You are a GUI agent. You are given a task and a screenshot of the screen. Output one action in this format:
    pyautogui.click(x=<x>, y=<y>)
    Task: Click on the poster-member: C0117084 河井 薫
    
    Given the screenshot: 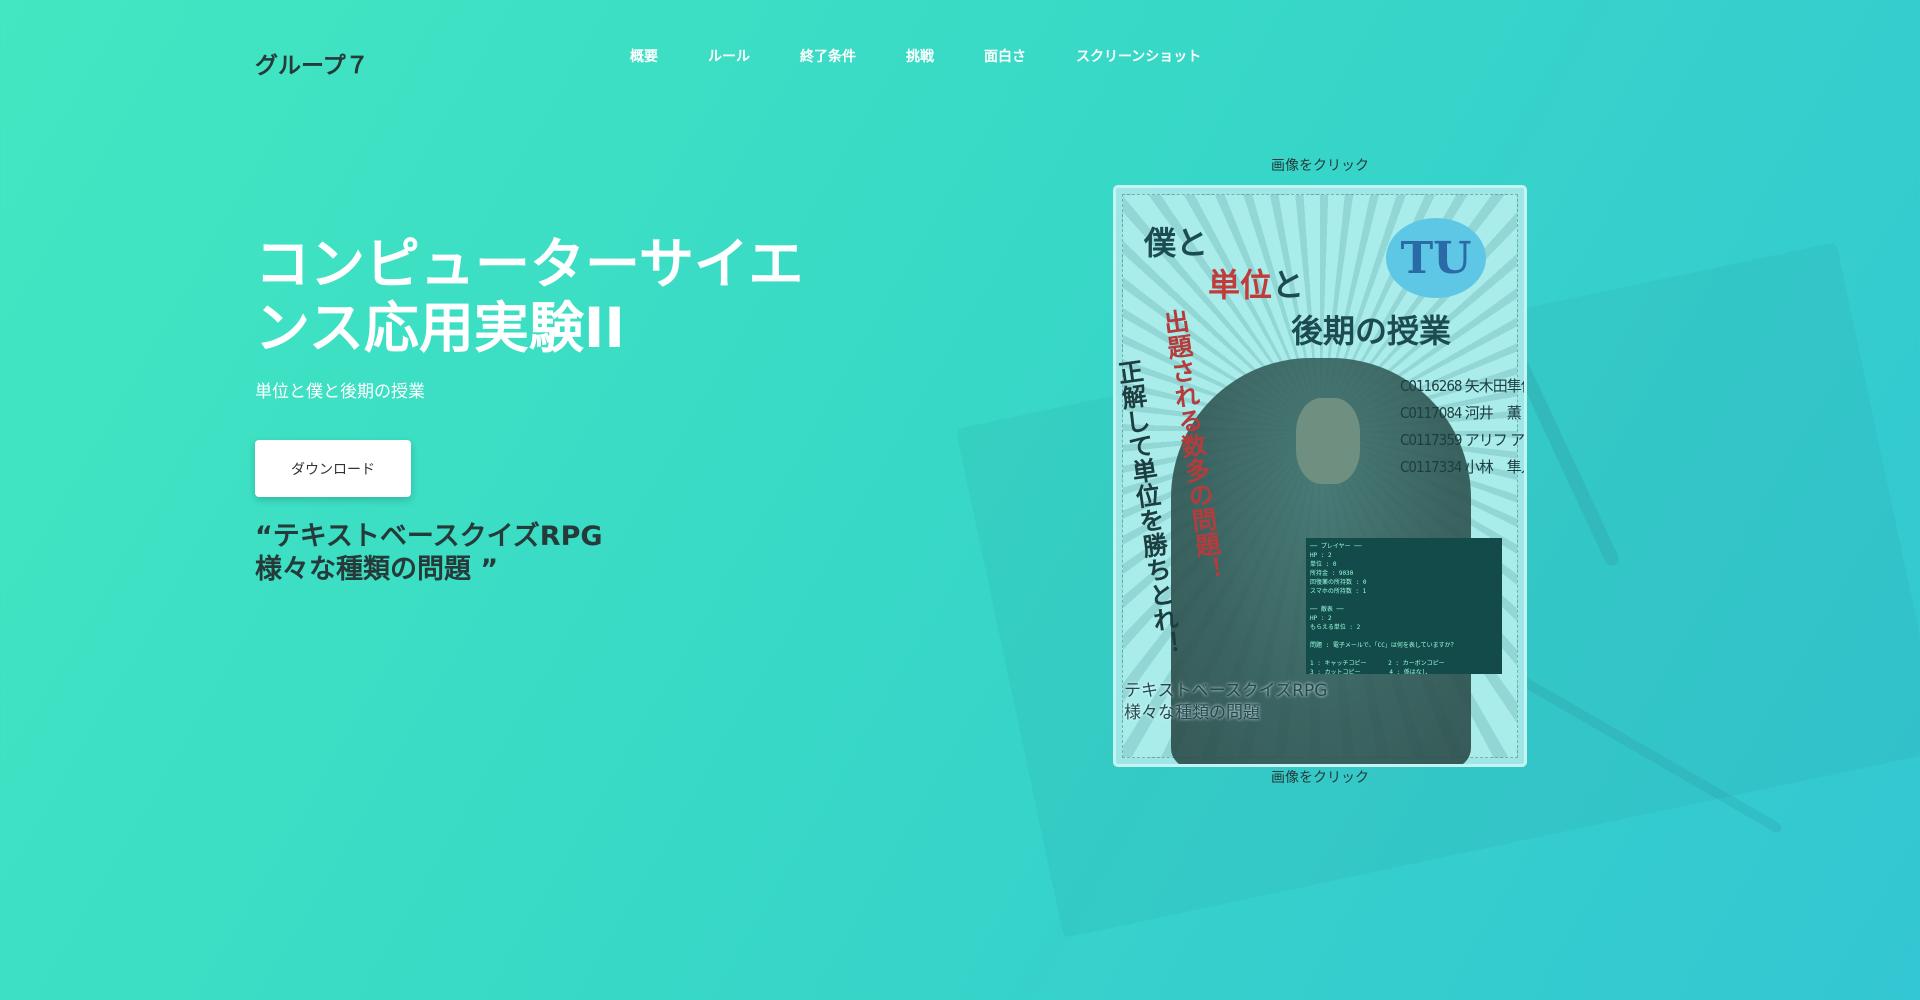 What is the action you would take?
    pyautogui.click(x=1461, y=413)
    